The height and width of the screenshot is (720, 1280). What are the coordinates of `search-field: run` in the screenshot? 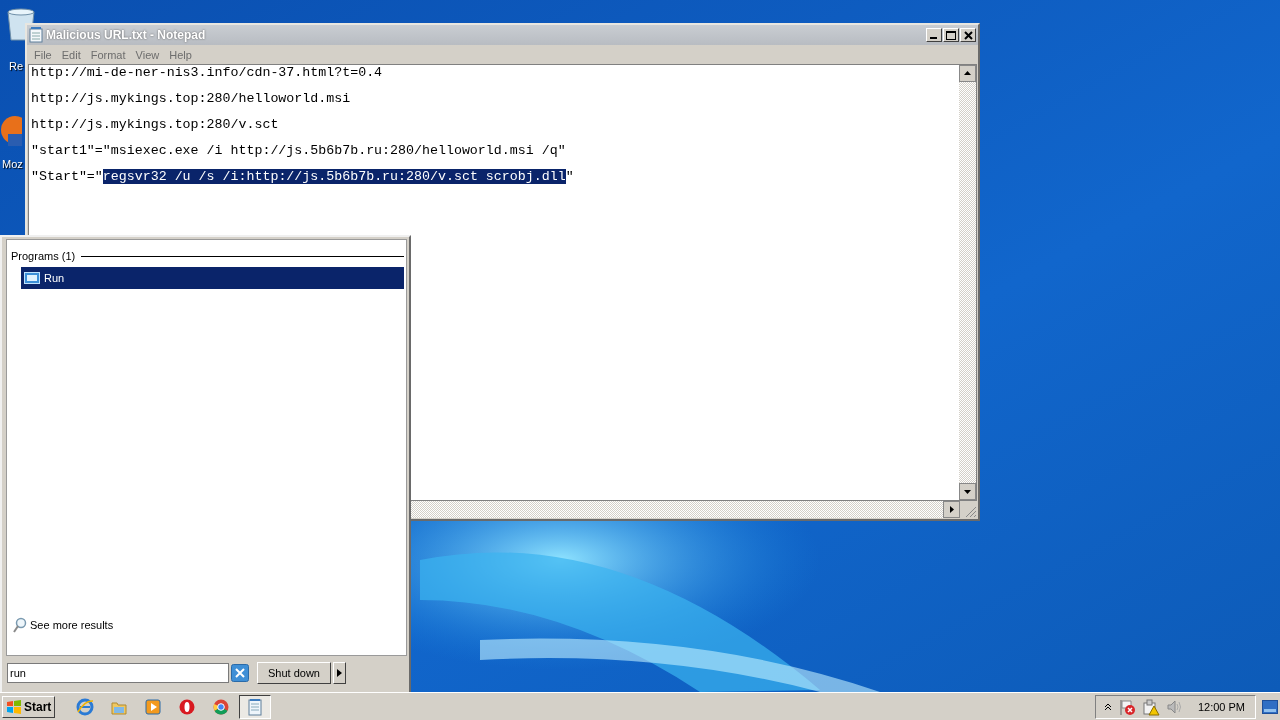 It's located at (118, 673).